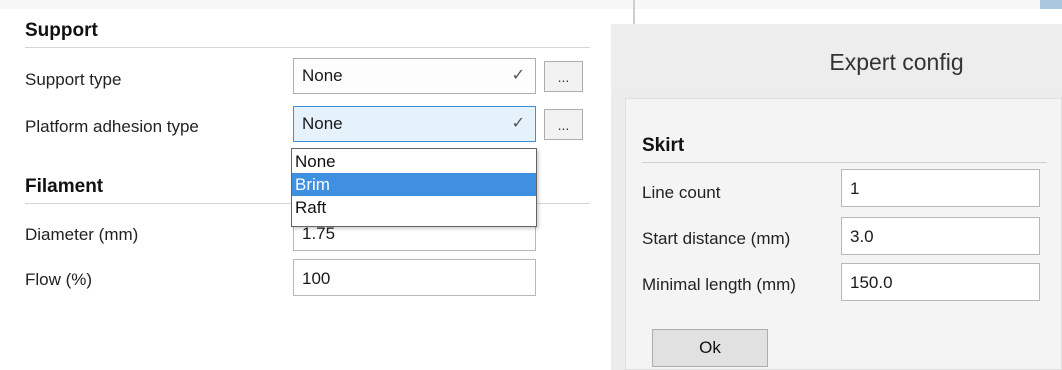  Describe the element at coordinates (663, 145) in the screenshot. I see `skirt-section-title: Skirt` at that location.